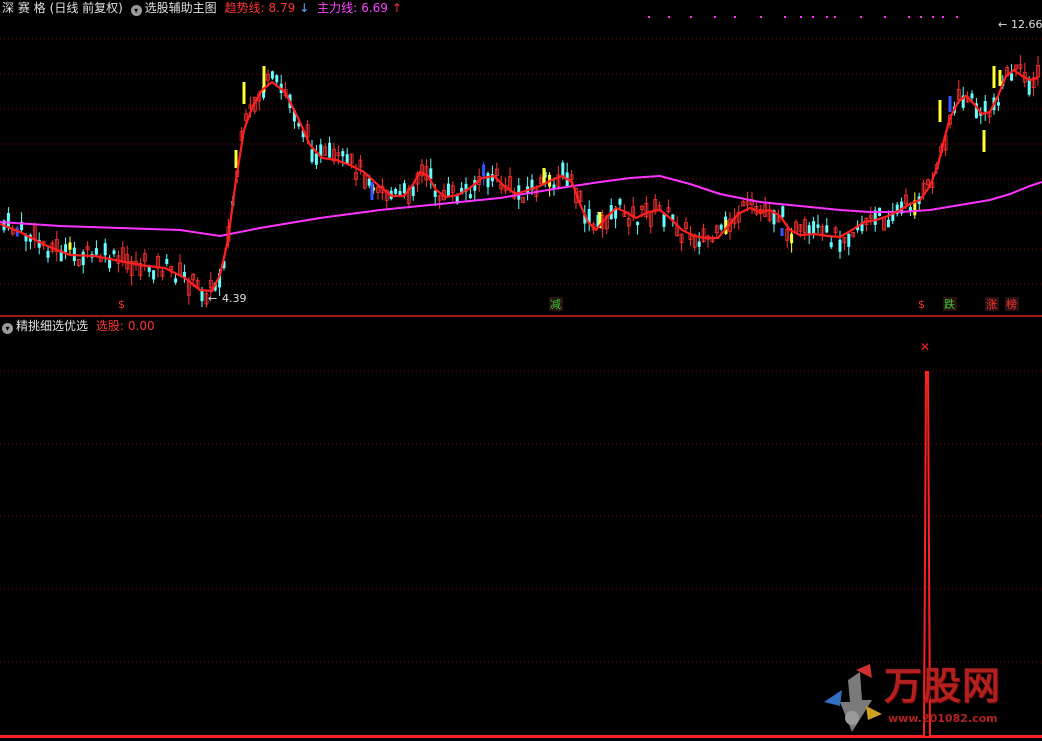 The width and height of the screenshot is (1042, 741). Describe the element at coordinates (949, 304) in the screenshot. I see `signal-label: 跌` at that location.